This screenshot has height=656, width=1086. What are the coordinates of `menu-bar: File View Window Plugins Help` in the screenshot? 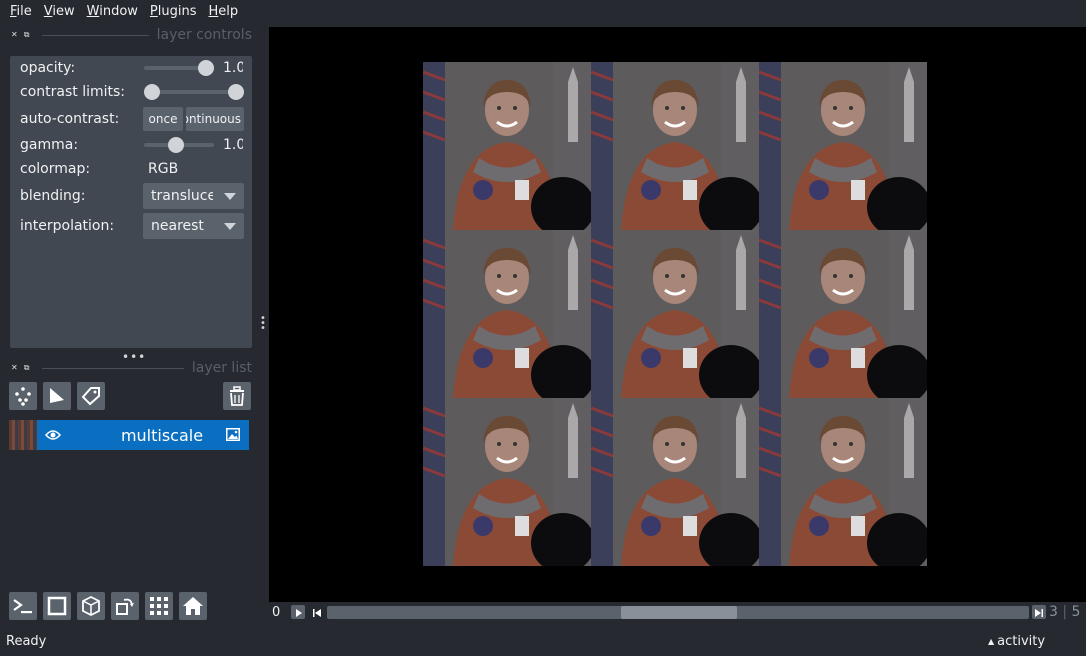 It's located at (543, 12).